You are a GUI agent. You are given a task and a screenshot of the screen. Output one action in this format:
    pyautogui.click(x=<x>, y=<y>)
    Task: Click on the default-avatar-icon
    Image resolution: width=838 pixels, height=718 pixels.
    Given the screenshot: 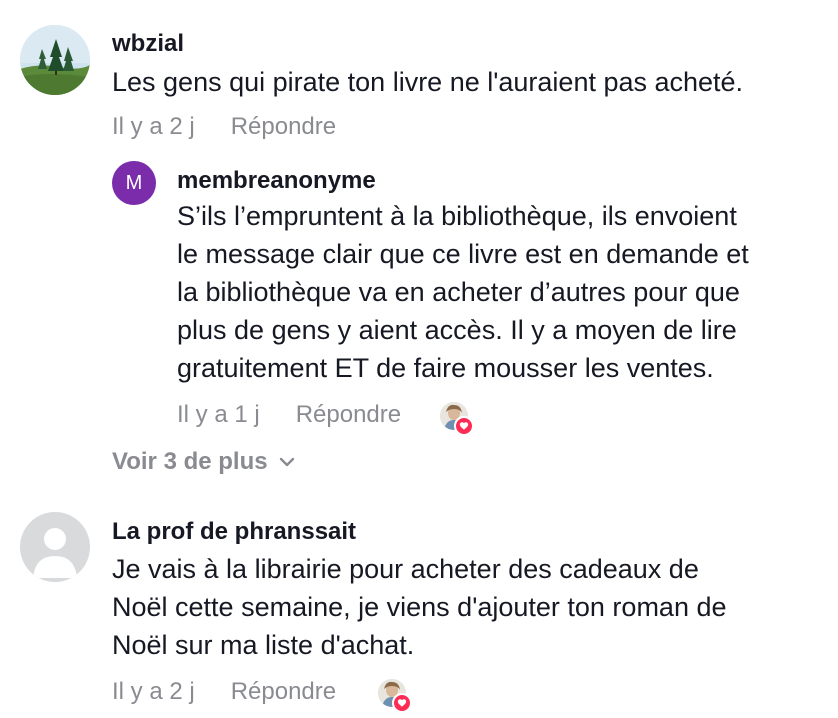 What is the action you would take?
    pyautogui.click(x=55, y=547)
    